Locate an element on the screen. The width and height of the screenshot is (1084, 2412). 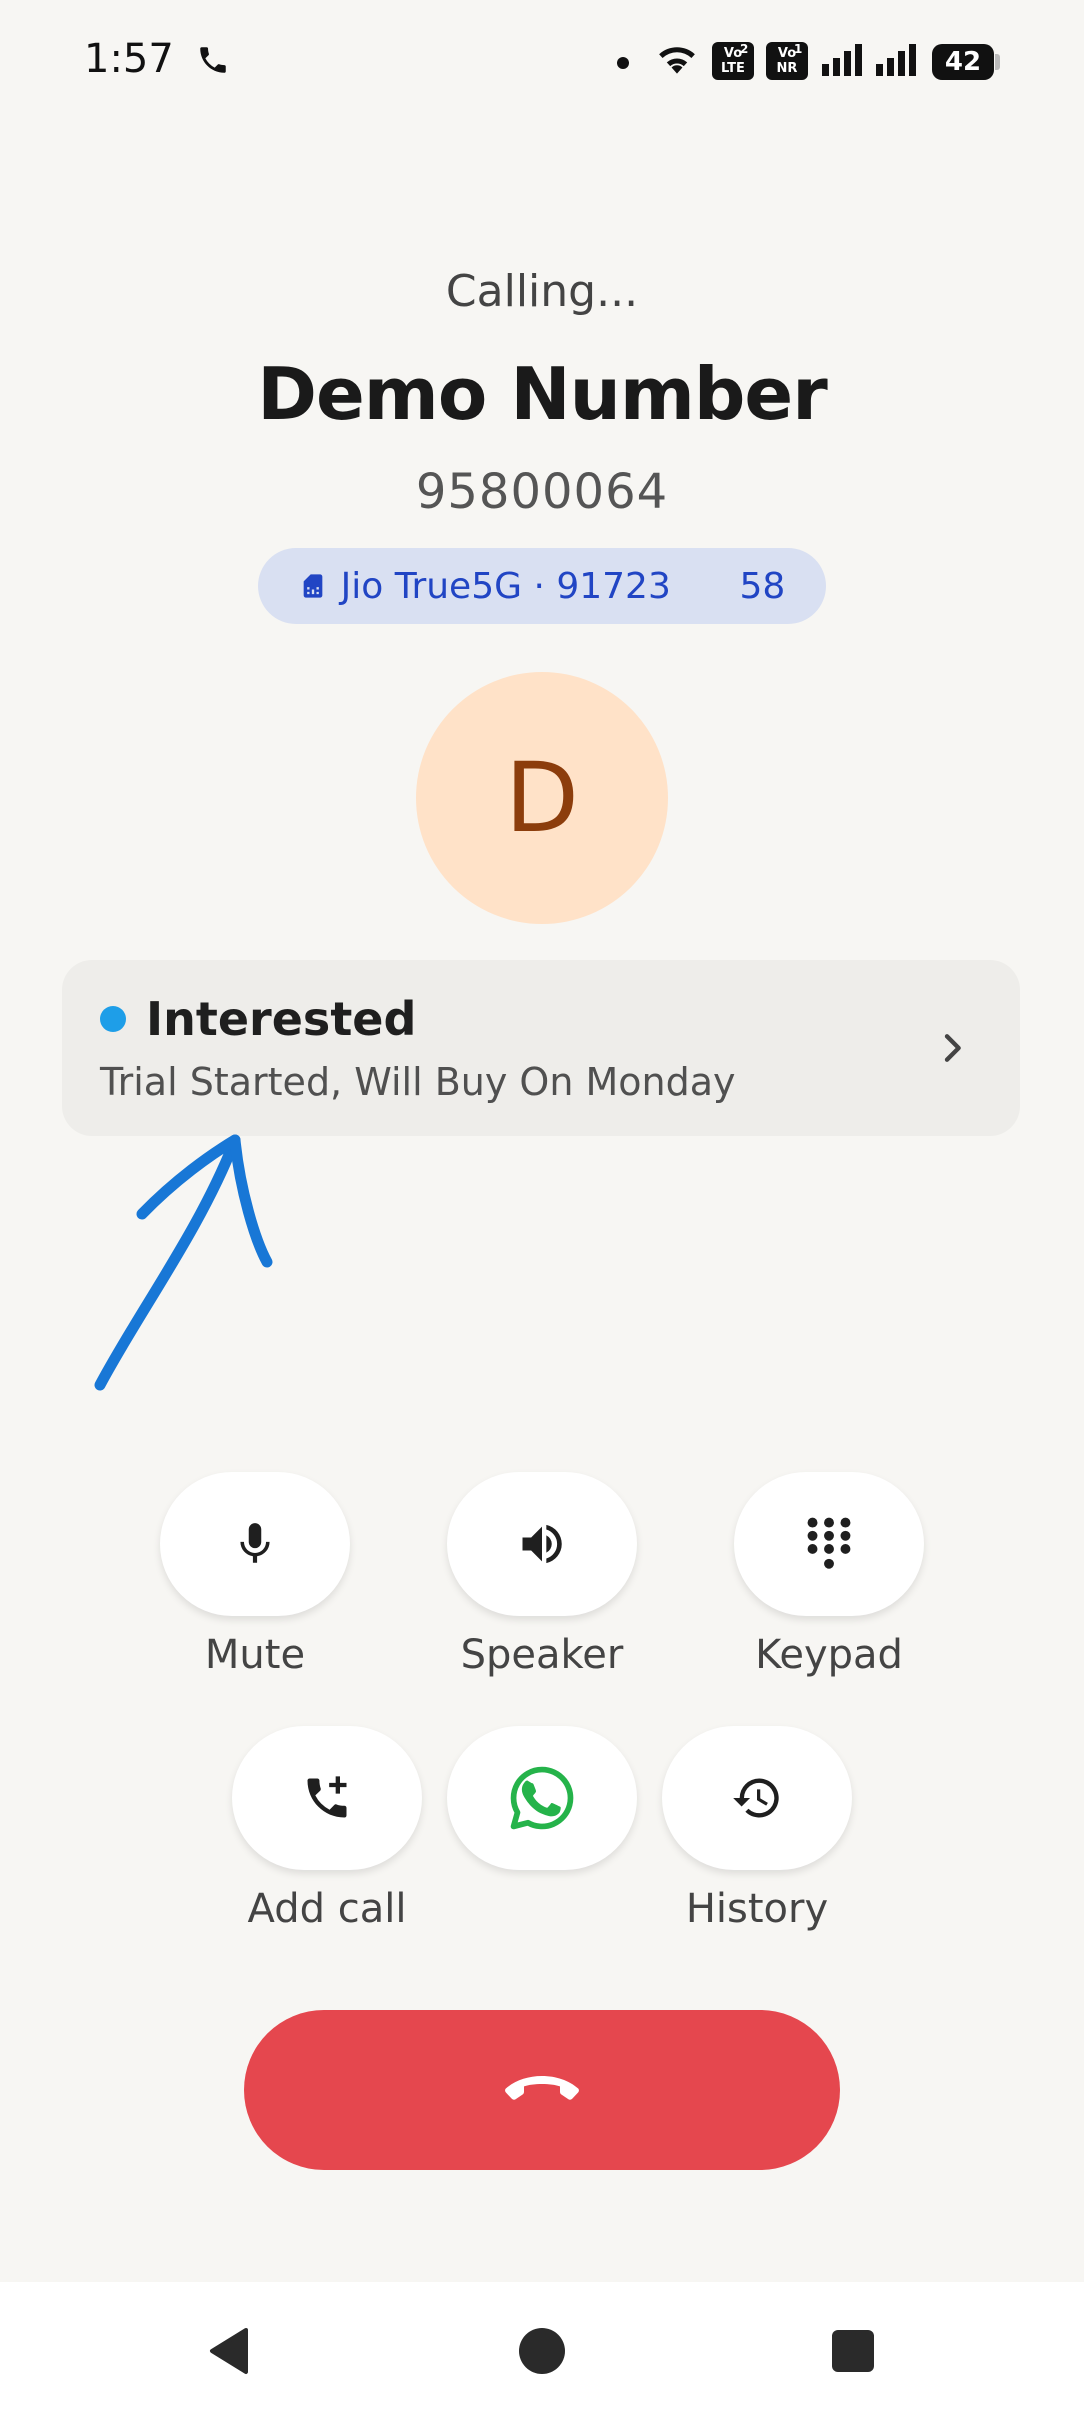
whatsapp-icon is located at coordinates (542, 1798).